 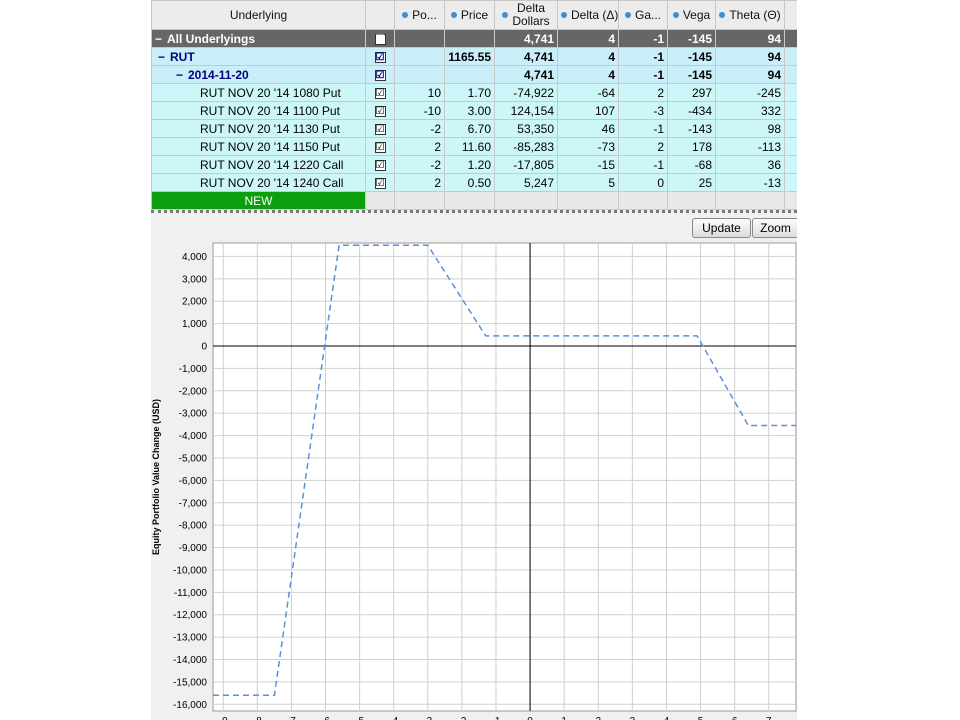 I want to click on y-tick-label: -2,000, so click(x=193, y=391).